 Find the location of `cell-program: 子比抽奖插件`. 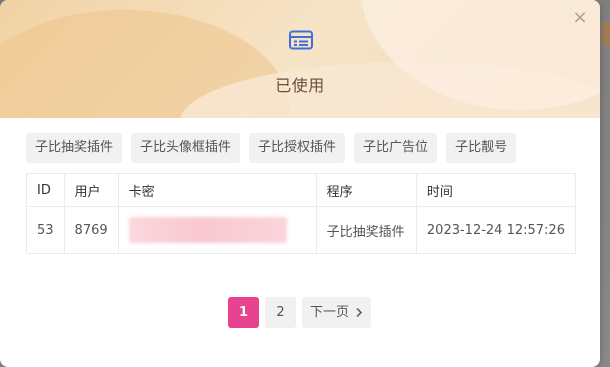

cell-program: 子比抽奖插件 is located at coordinates (366, 230).